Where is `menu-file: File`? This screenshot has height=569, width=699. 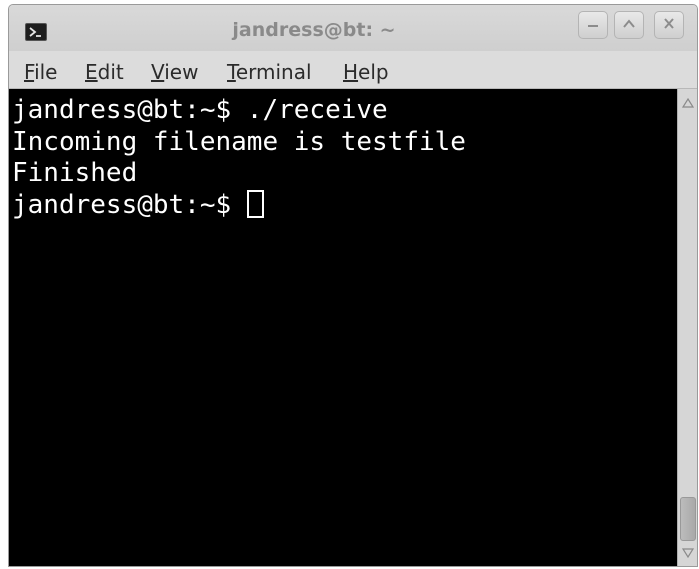
menu-file: File is located at coordinates (40, 72).